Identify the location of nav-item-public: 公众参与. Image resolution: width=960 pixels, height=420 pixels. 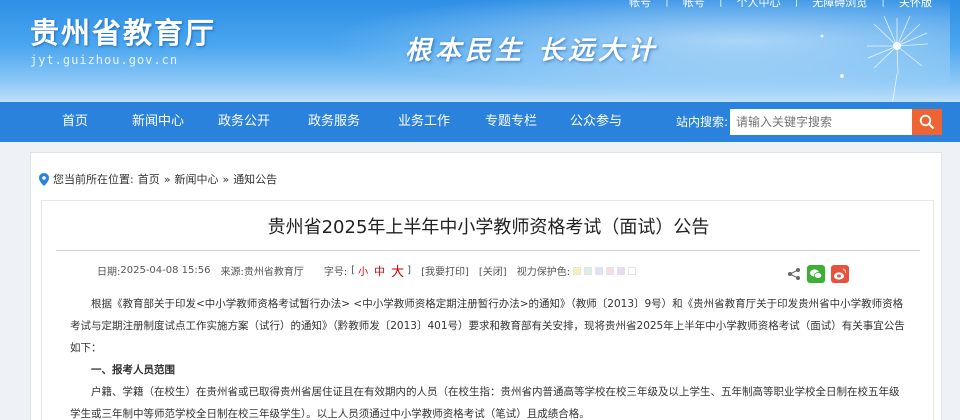
(596, 122).